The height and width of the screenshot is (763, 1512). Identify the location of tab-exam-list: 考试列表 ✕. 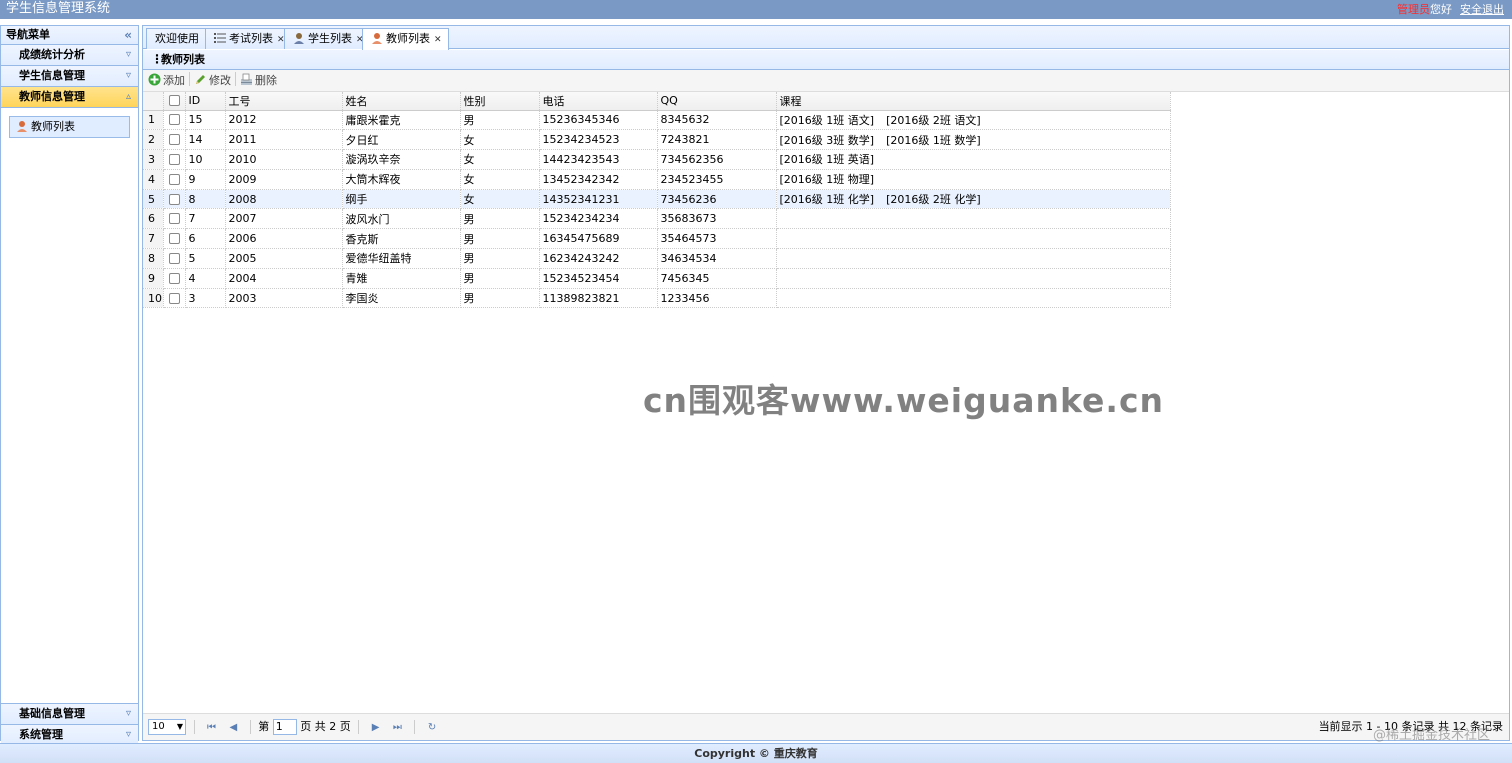
(248, 38).